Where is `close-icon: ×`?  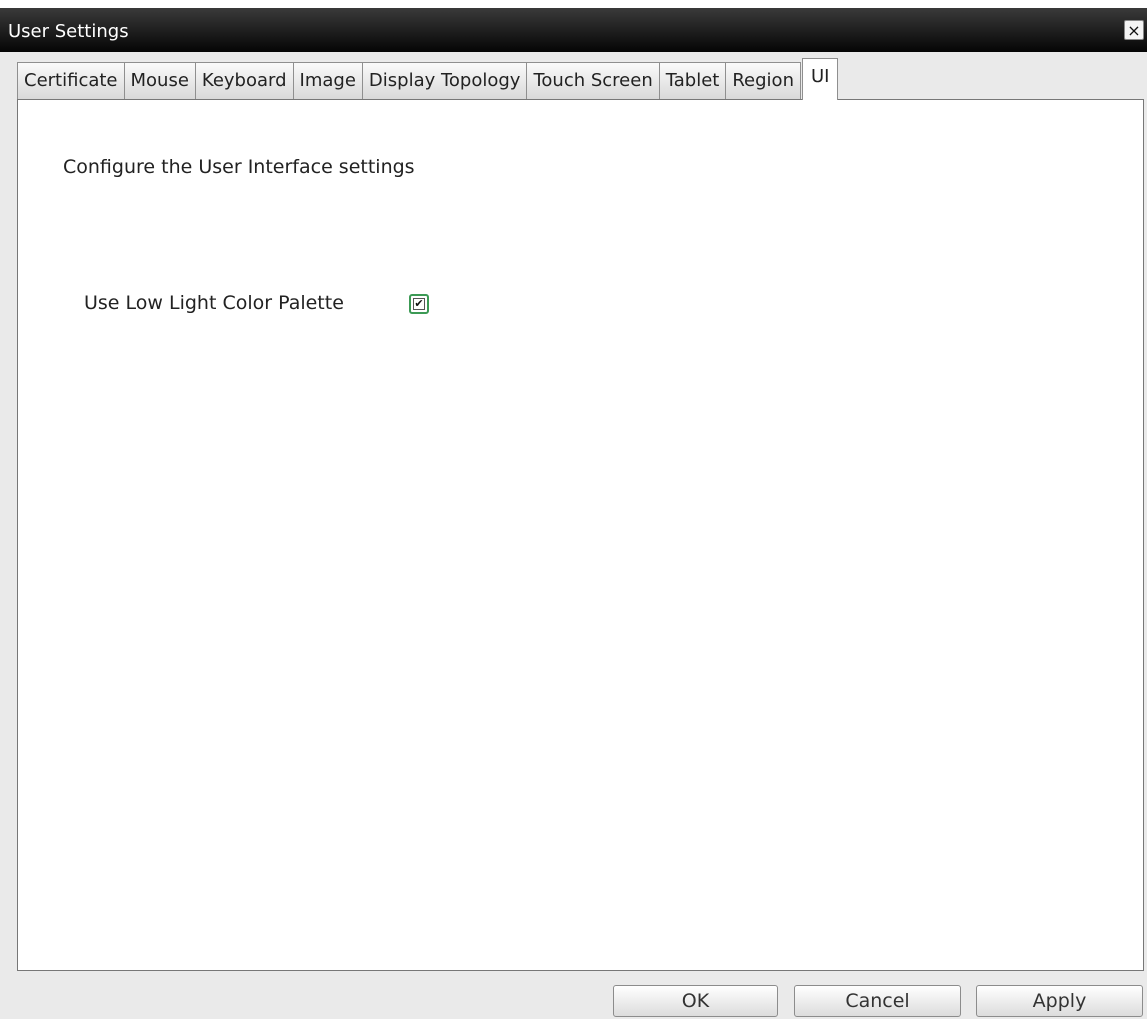
close-icon: × is located at coordinates (1134, 30).